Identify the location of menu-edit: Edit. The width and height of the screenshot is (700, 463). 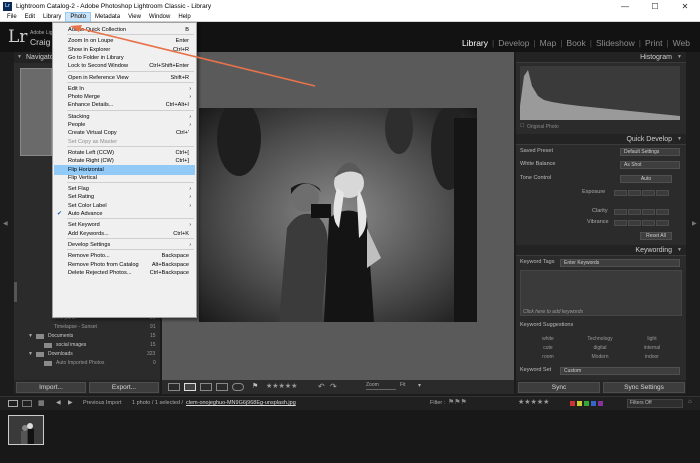
(30, 17).